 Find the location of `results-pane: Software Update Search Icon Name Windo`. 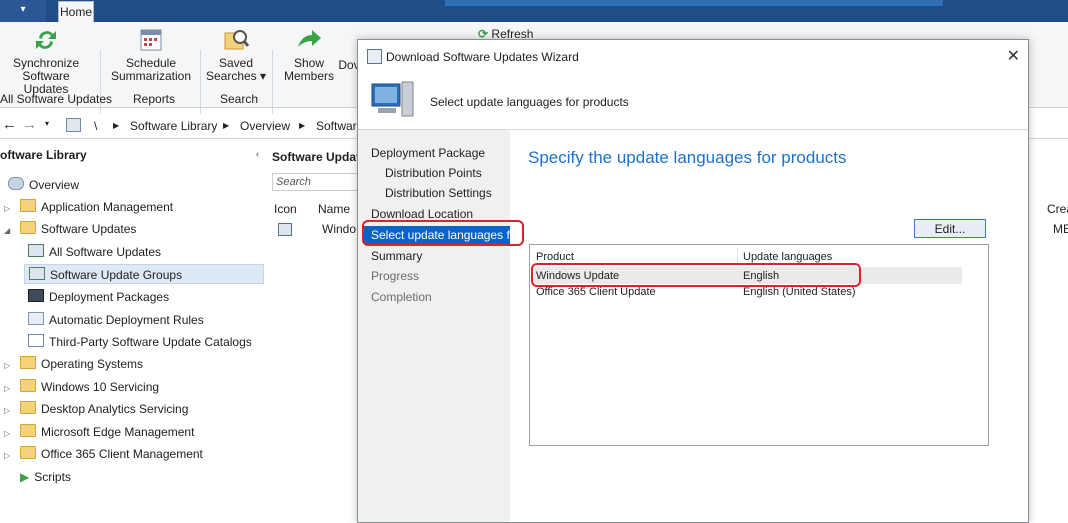

results-pane: Software Update Search Icon Name Windo is located at coordinates (318, 329).